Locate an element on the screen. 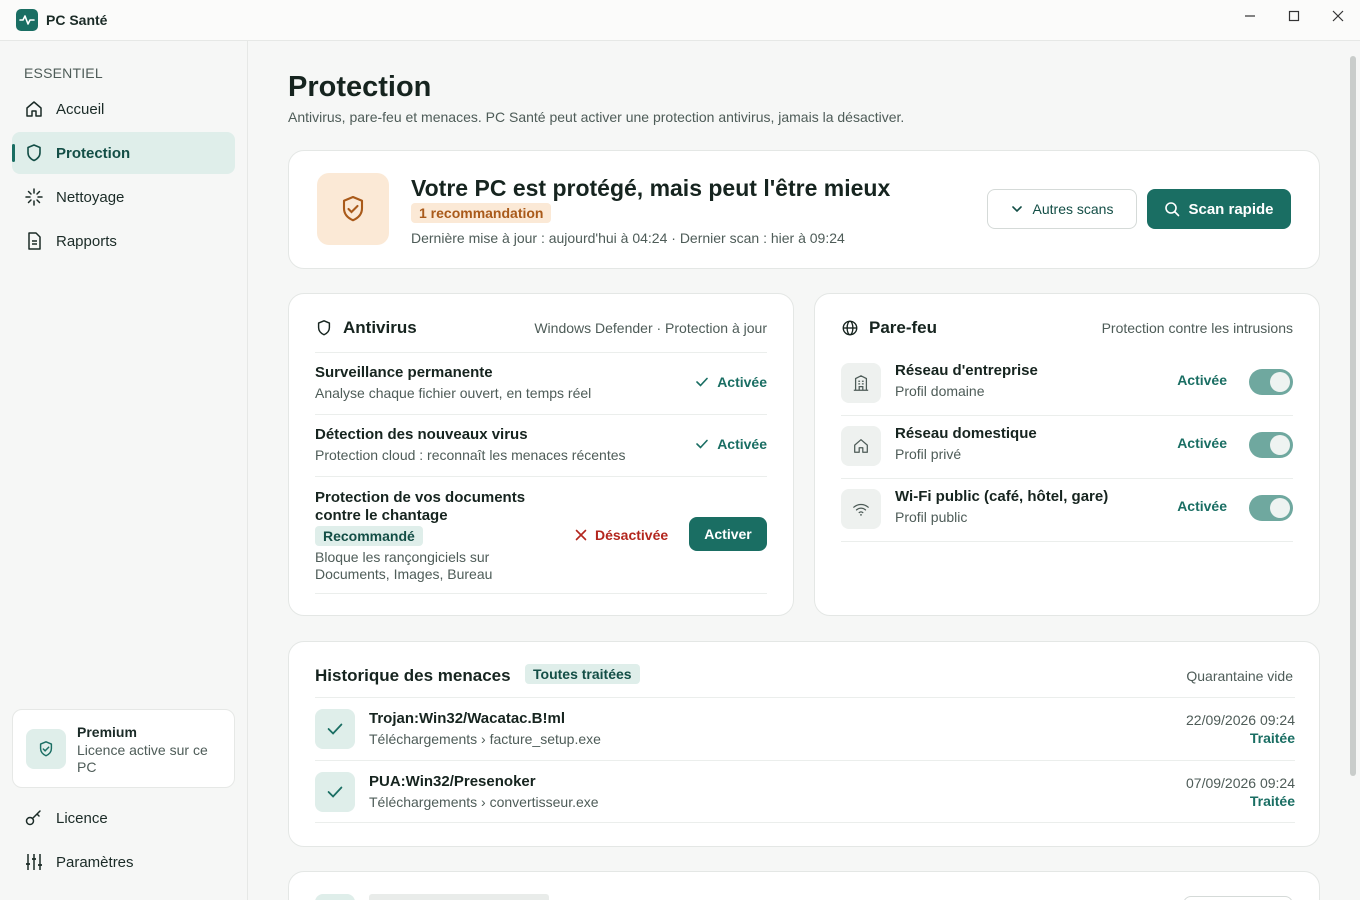 Image resolution: width=1360 pixels, height=900 pixels. sidebar-item-licence: Licence is located at coordinates (123, 818).